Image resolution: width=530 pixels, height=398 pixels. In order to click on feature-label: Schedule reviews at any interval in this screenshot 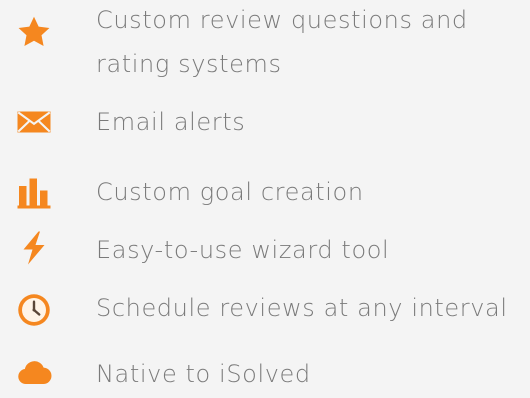, I will do `click(302, 308)`.